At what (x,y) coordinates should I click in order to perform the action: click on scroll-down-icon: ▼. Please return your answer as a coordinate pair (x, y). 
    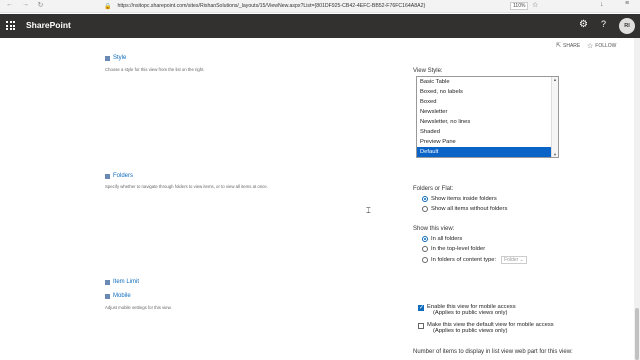
    Looking at the image, I should click on (555, 154).